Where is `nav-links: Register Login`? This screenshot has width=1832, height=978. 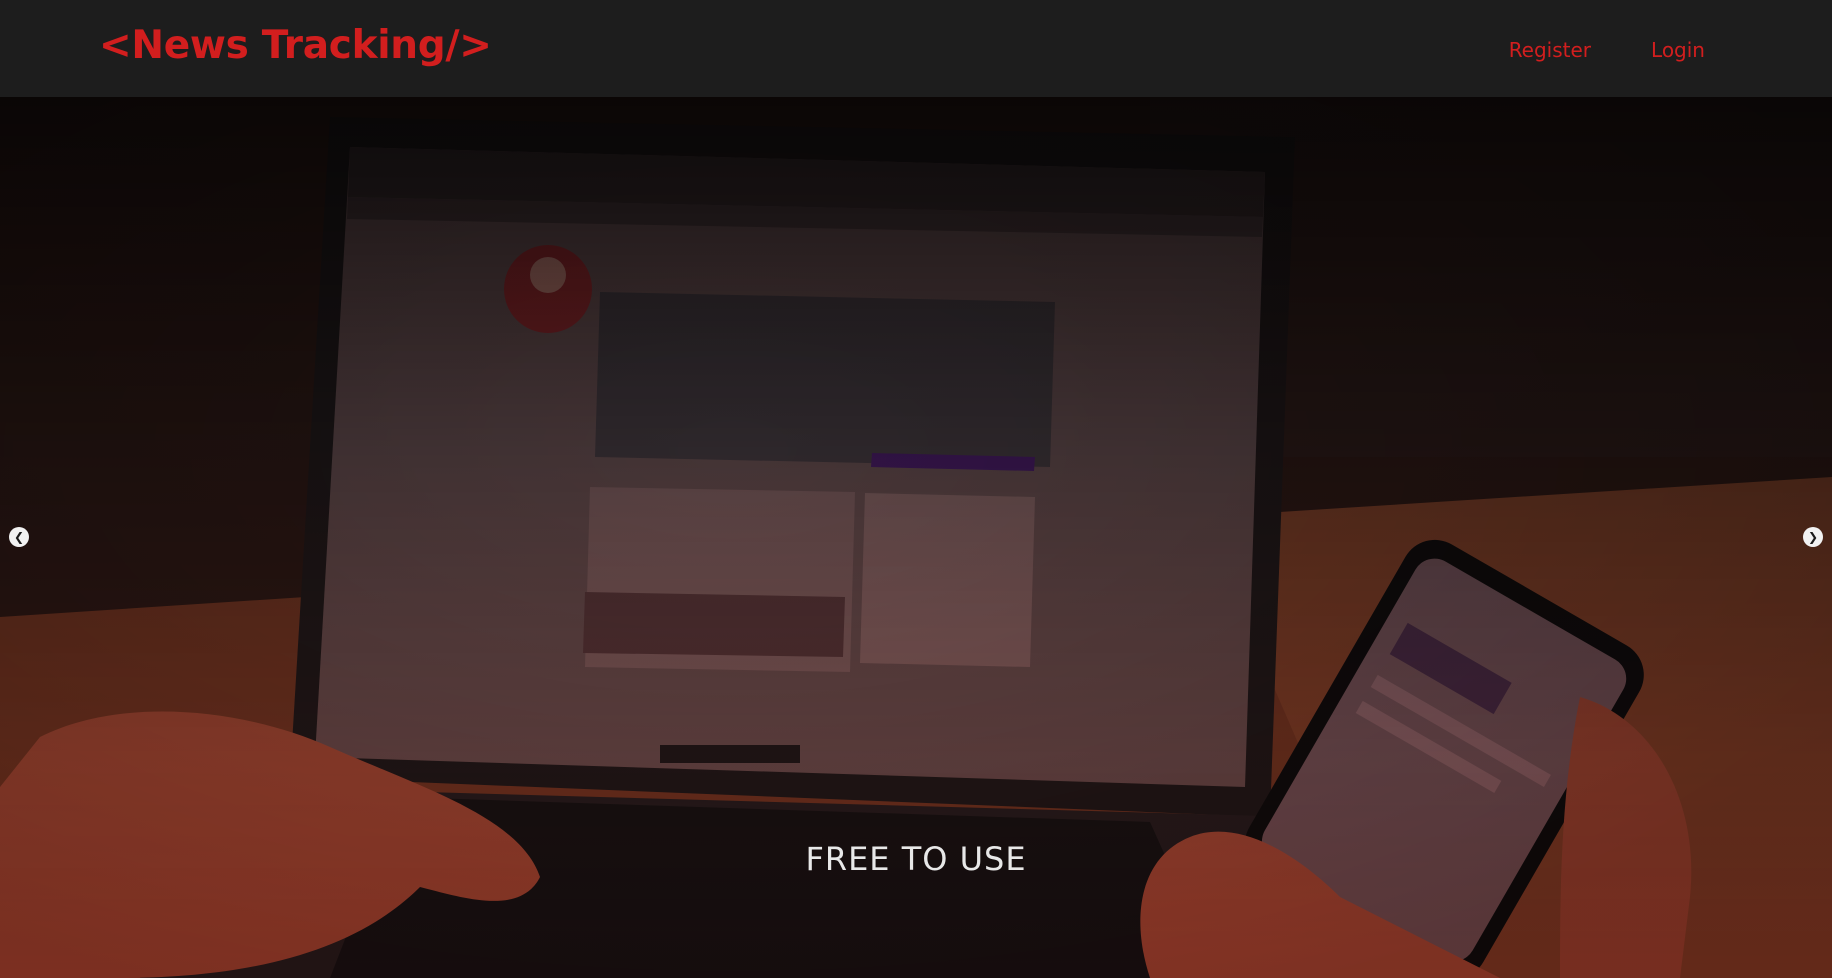 nav-links: Register Login is located at coordinates (1607, 50).